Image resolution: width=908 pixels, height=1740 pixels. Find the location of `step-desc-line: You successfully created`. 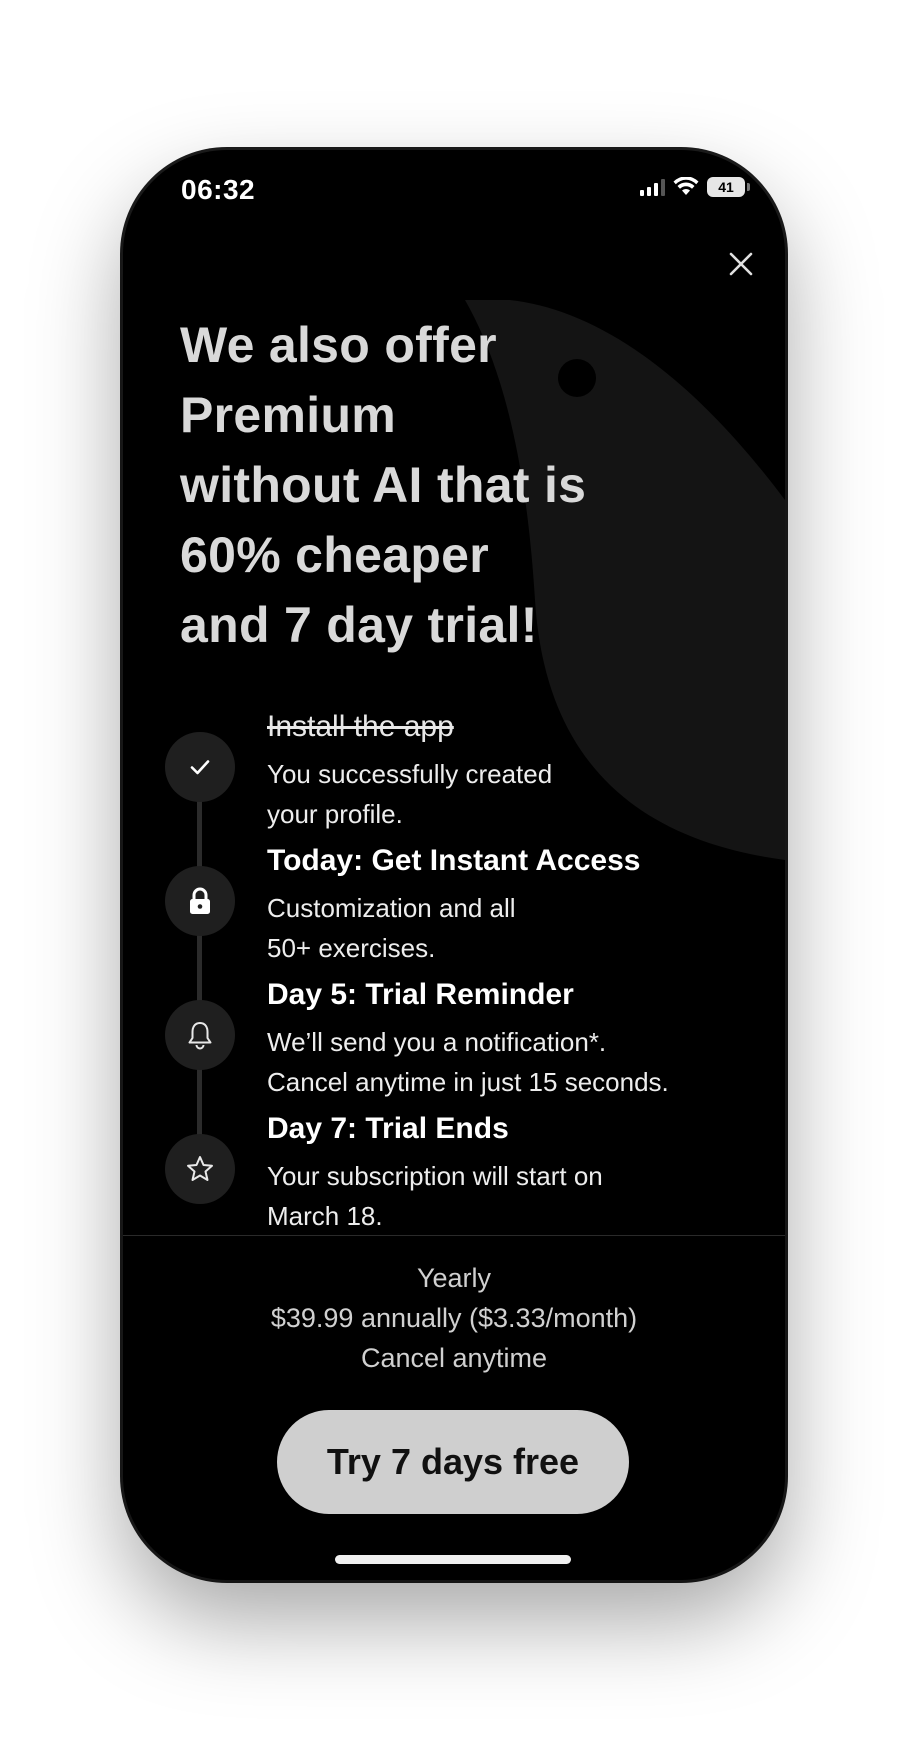

step-desc-line: You successfully created is located at coordinates (410, 774).